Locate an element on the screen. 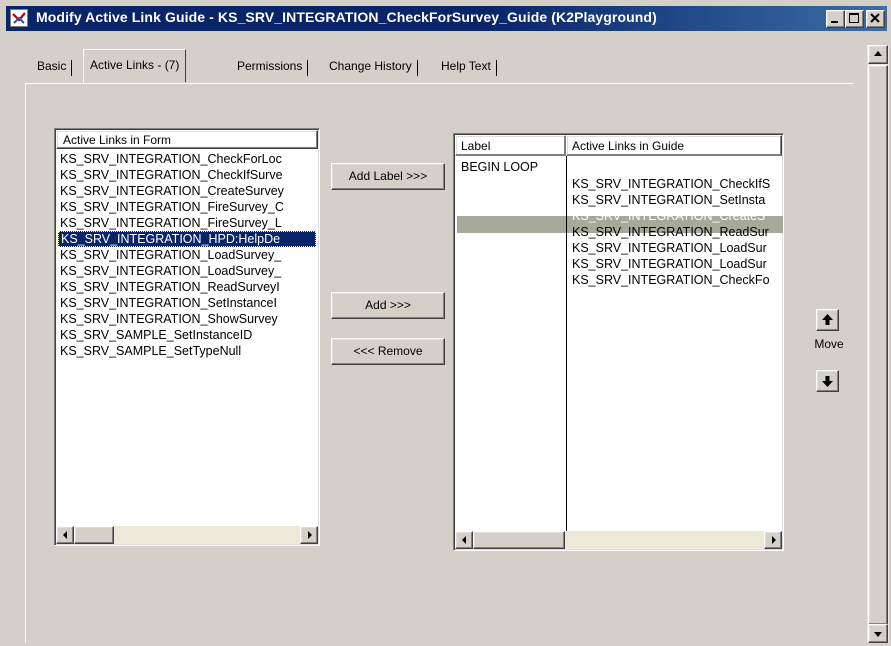 This screenshot has height=646, width=891. list-item: KS_SRV_SAMPLE_SetInstanceID is located at coordinates (187, 335).